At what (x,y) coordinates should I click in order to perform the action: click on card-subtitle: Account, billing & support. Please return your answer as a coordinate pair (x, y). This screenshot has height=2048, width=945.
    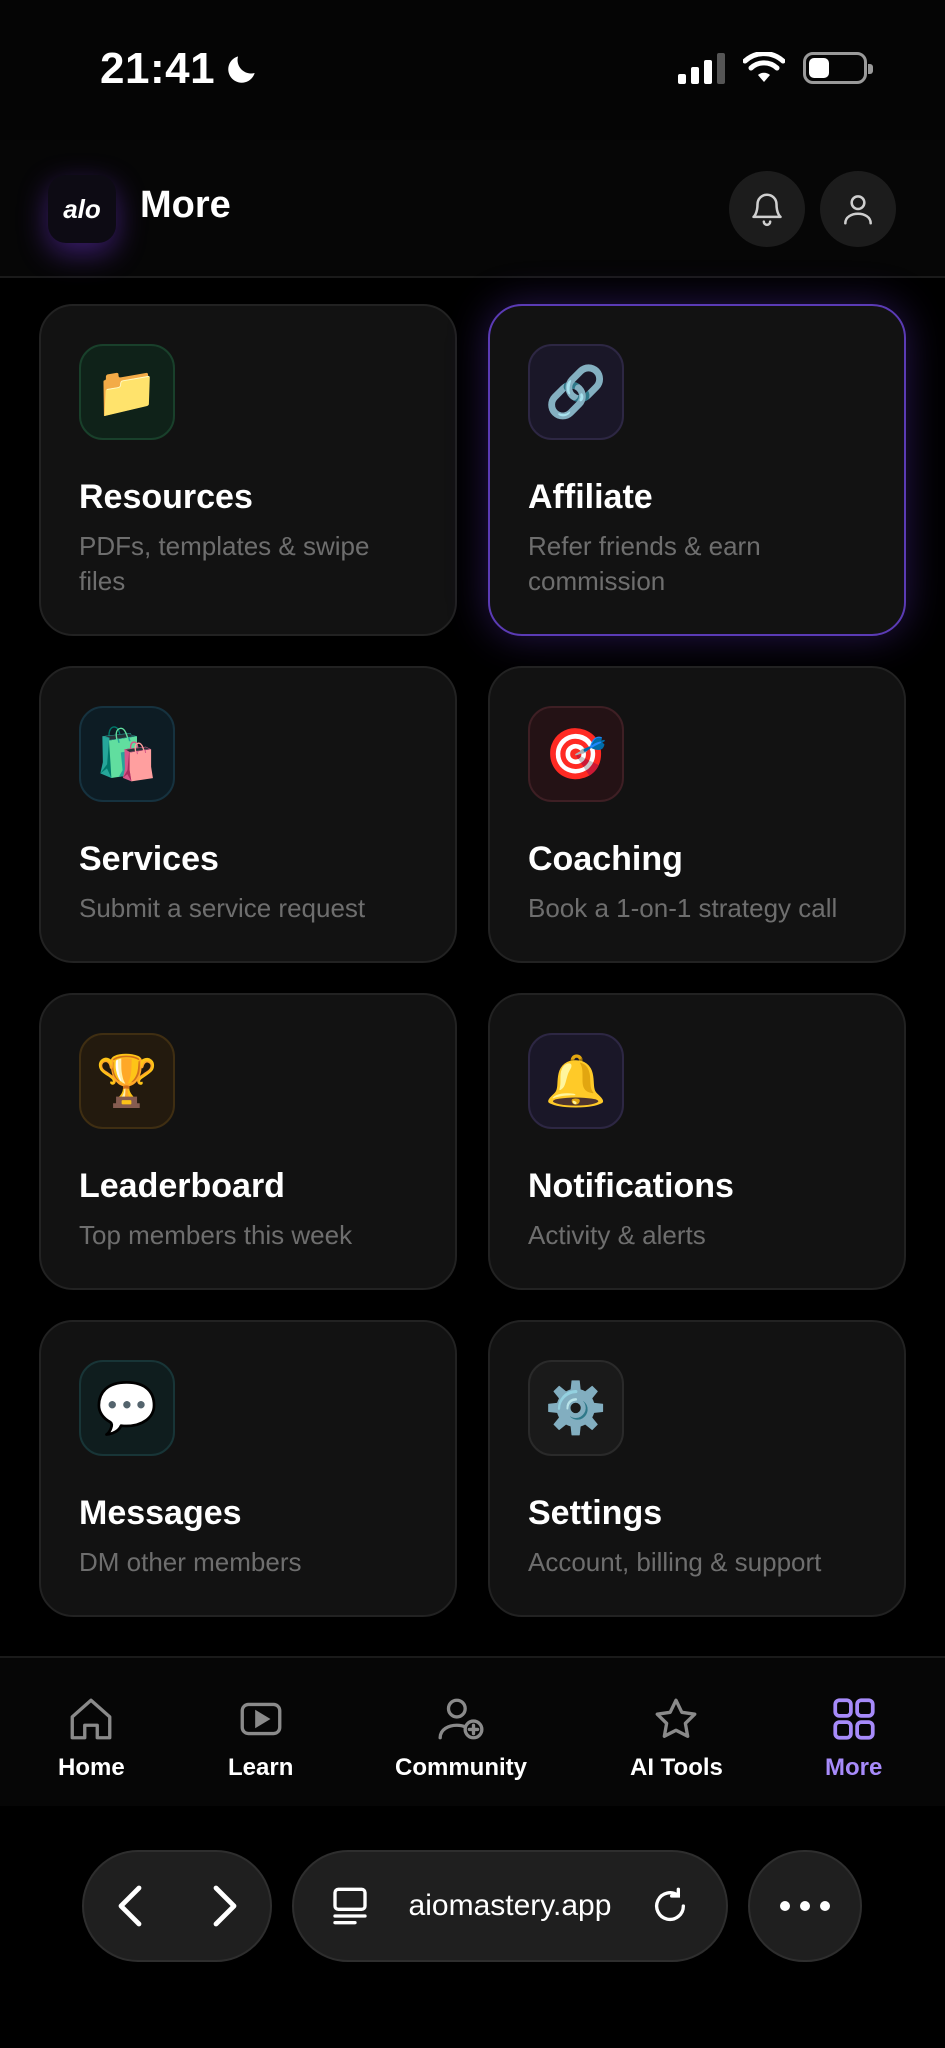
    Looking at the image, I should click on (675, 1562).